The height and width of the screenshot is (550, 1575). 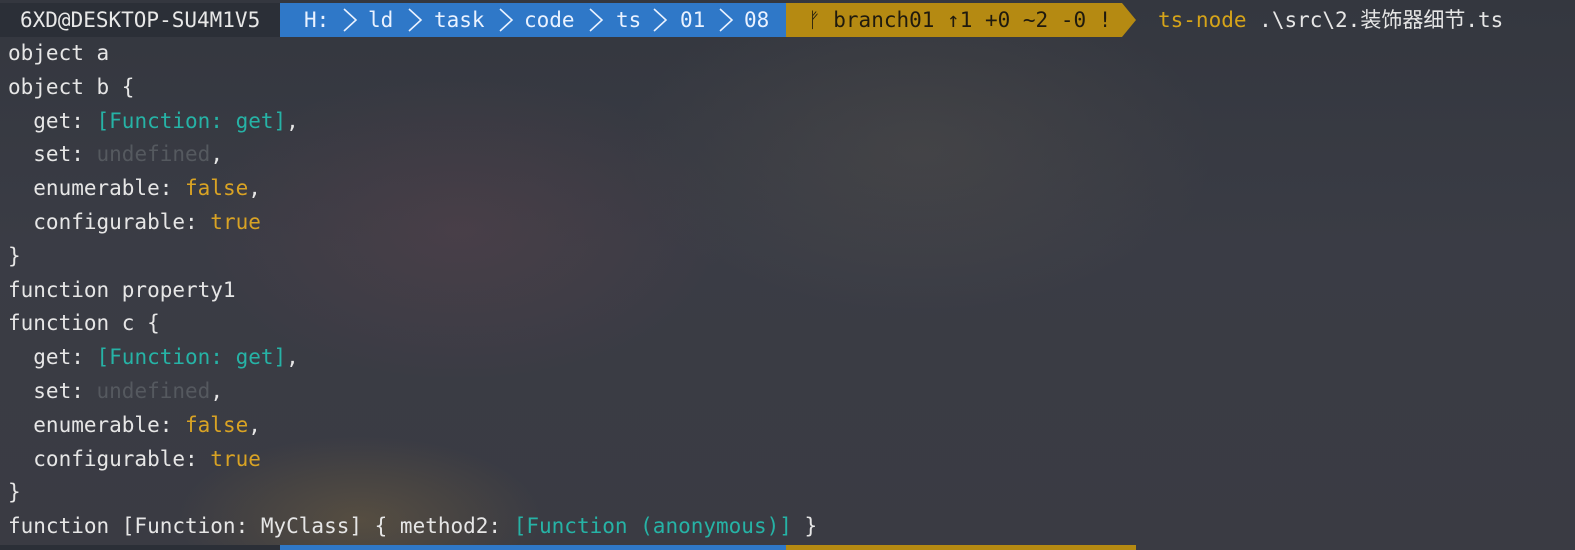 I want to click on git-status: ᚠ branch01 ↑1 +0 ~2 -0 !, so click(x=959, y=20).